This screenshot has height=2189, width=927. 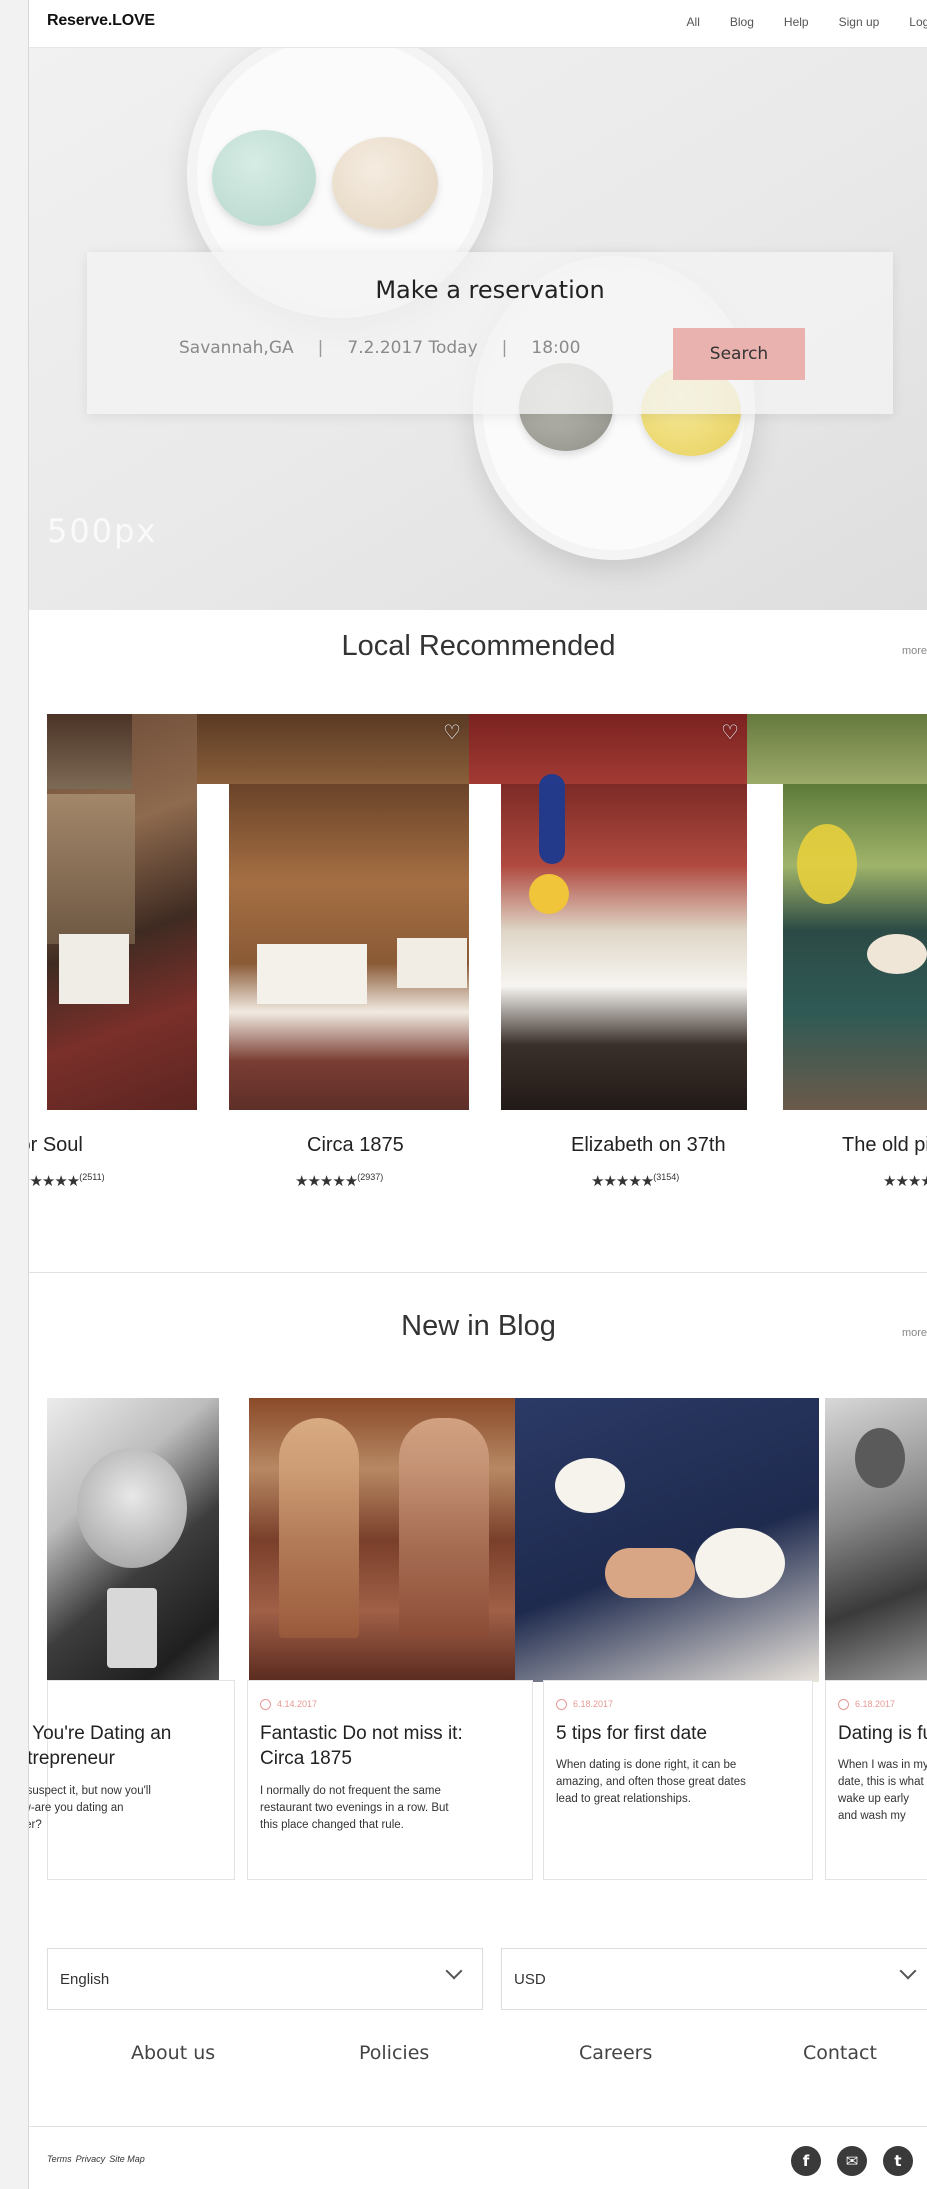 What do you see at coordinates (92, 1177) in the screenshot?
I see `review-count: (2511)` at bounding box center [92, 1177].